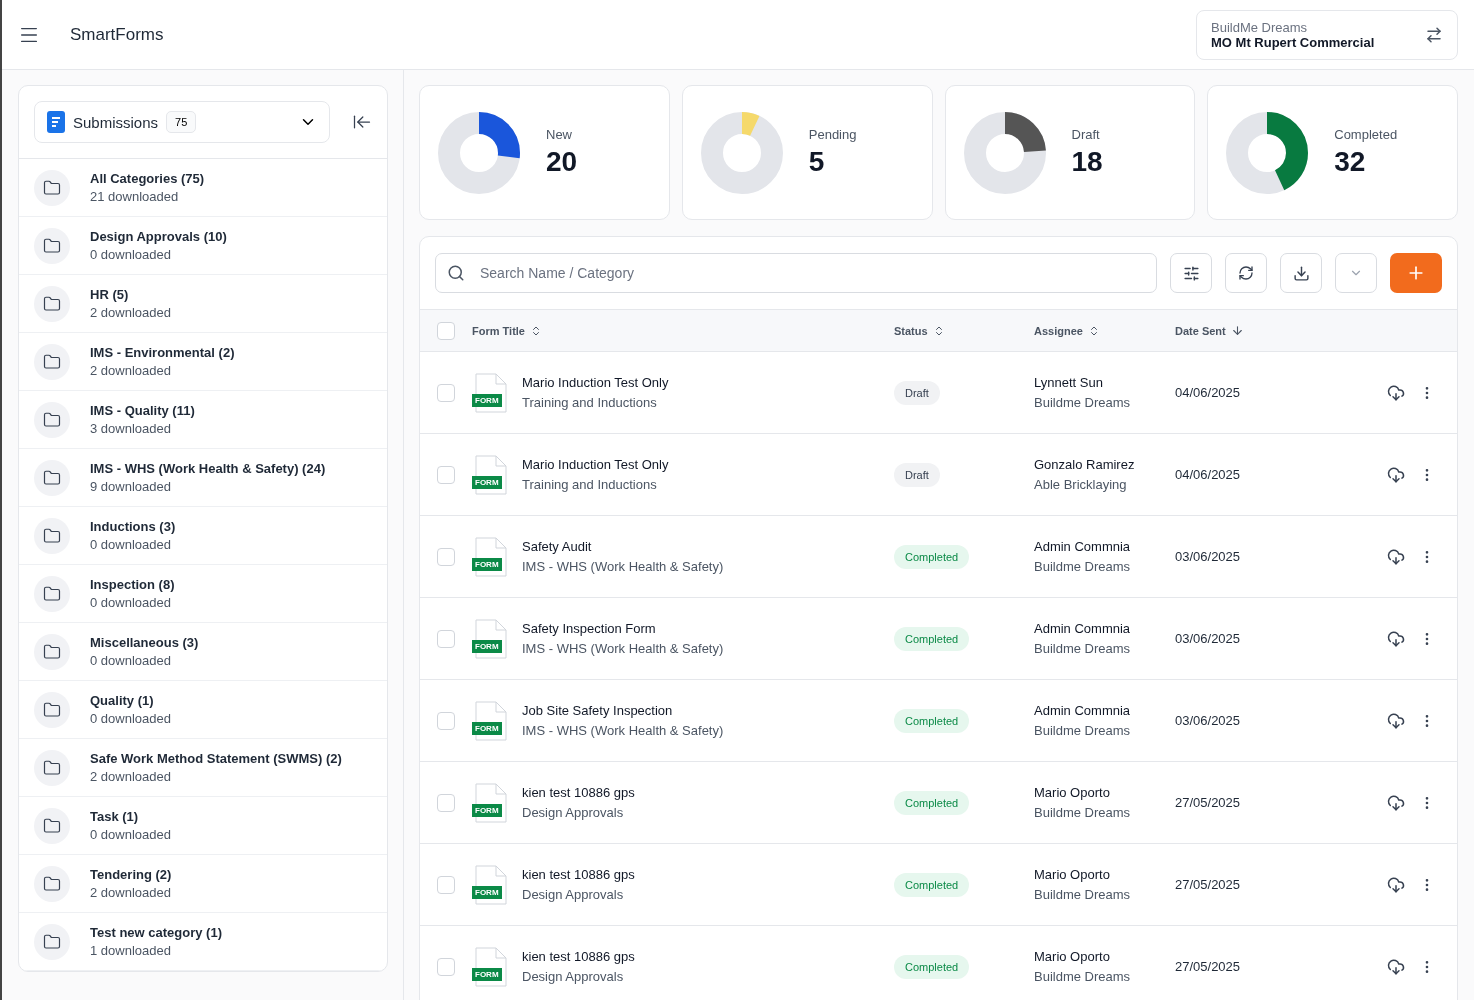 The height and width of the screenshot is (1000, 1474). What do you see at coordinates (1350, 162) in the screenshot?
I see `stat-value: 32` at bounding box center [1350, 162].